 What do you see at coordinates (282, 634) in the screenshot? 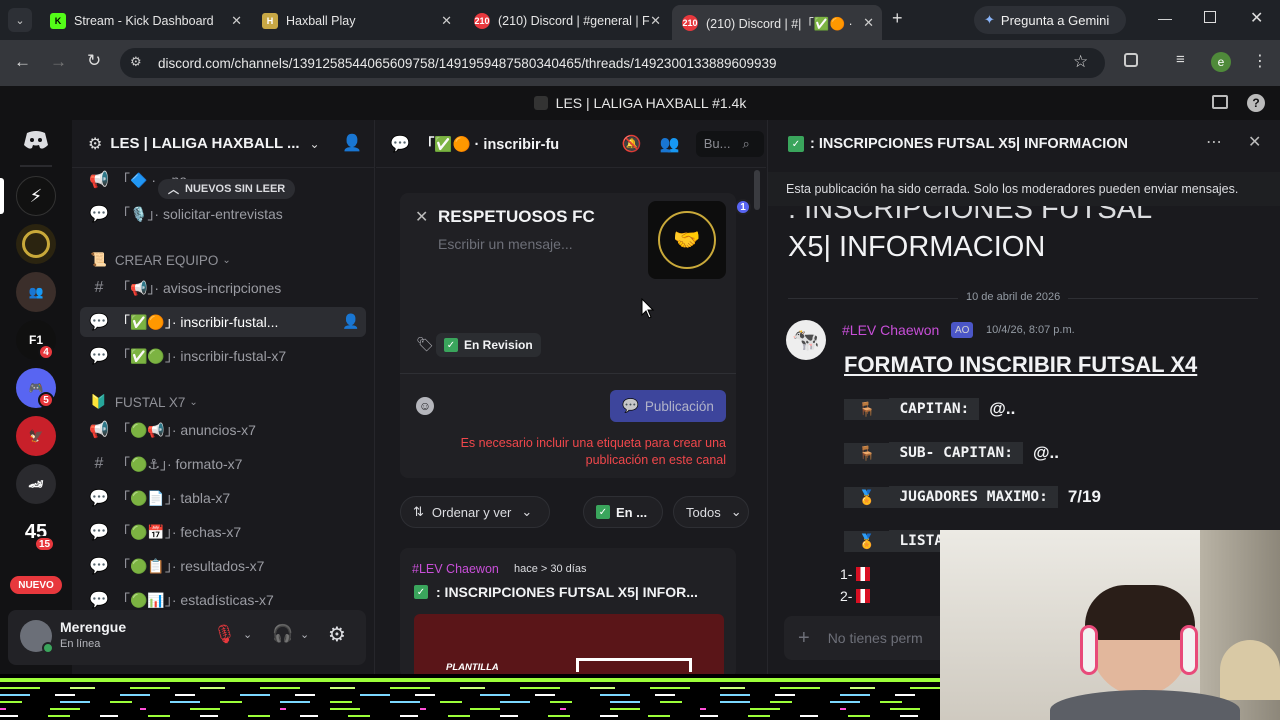
I see `headphones-icon: 🎧` at bounding box center [282, 634].